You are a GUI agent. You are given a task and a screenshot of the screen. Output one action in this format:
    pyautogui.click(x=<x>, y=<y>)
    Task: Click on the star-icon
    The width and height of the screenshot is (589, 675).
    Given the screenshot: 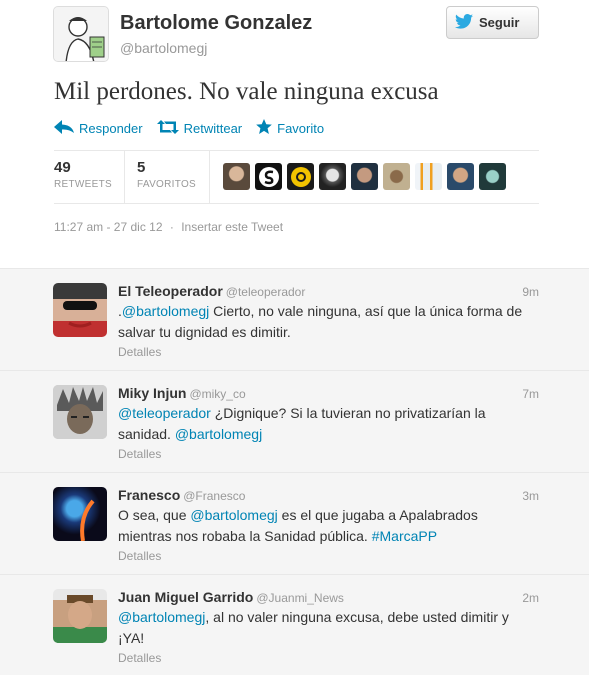 What is the action you would take?
    pyautogui.click(x=264, y=128)
    